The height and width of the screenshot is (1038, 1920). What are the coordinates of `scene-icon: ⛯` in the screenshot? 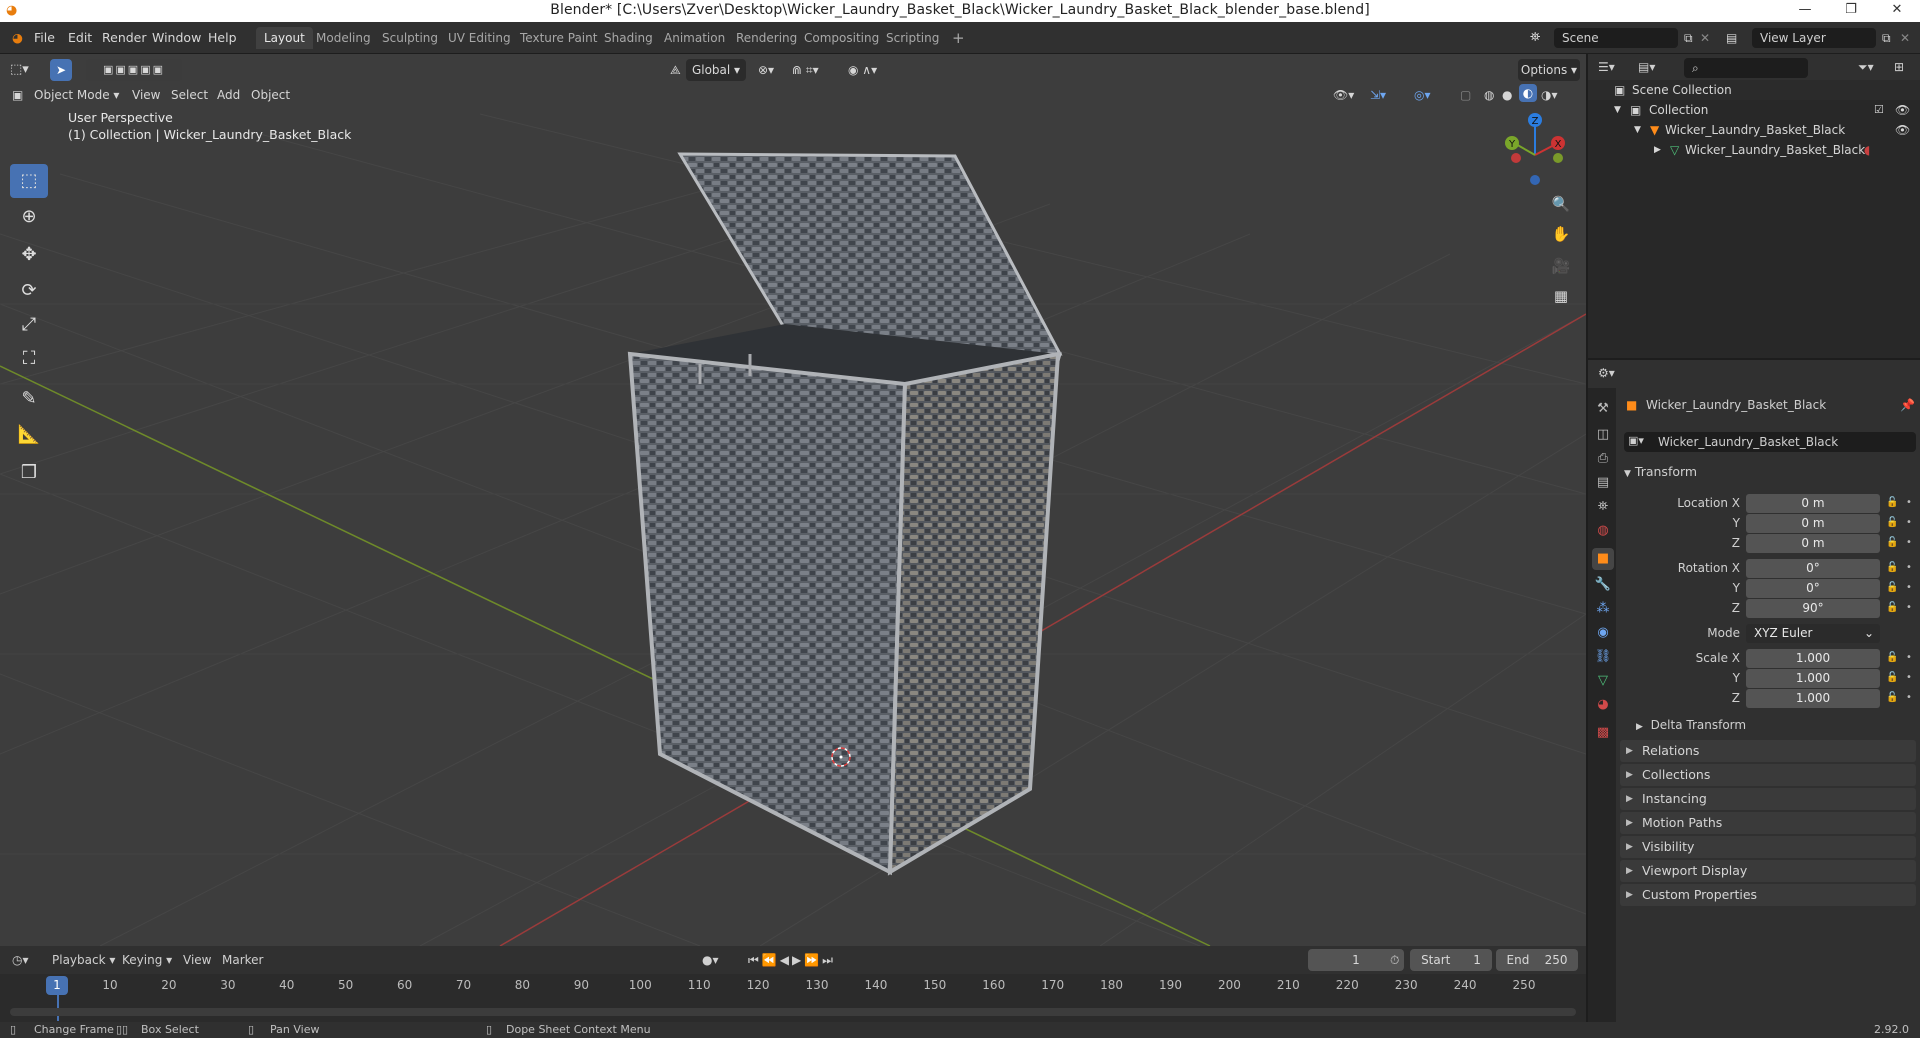 It's located at (1535, 38).